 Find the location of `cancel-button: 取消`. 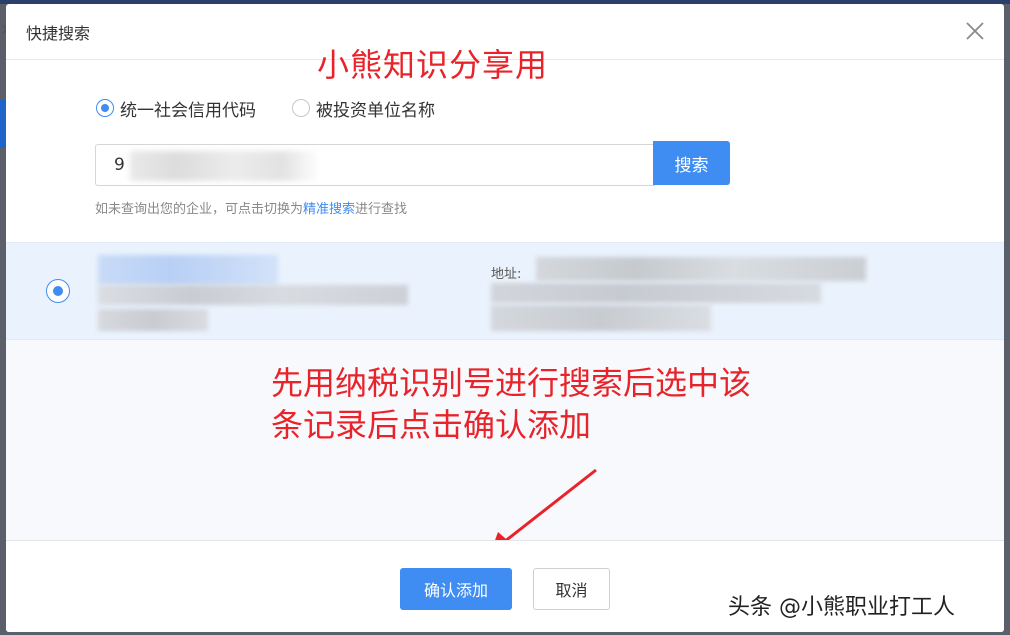

cancel-button: 取消 is located at coordinates (571, 589).